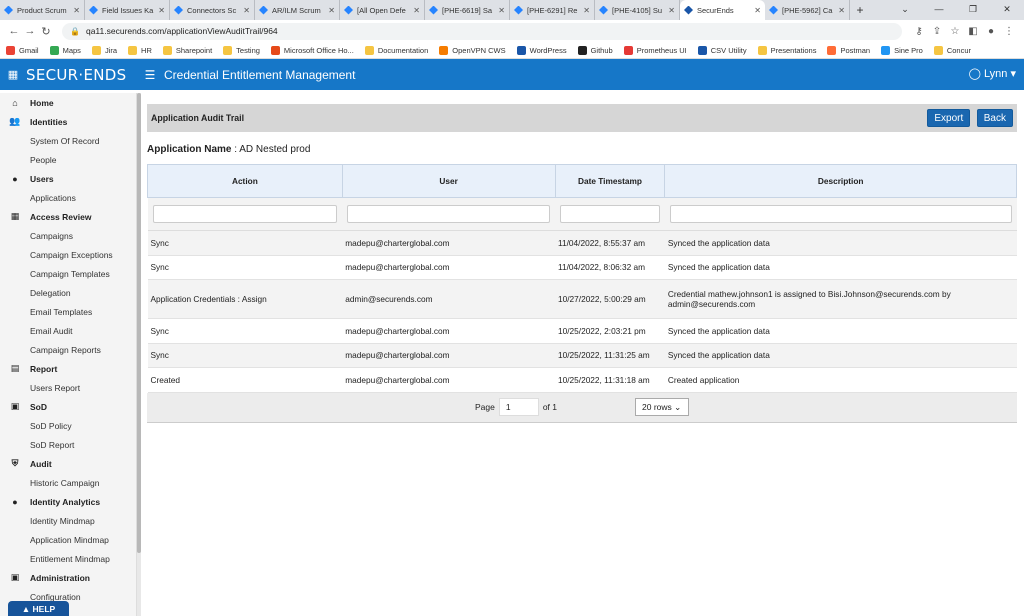 The image size is (1024, 616). Describe the element at coordinates (68, 197) in the screenshot. I see `sidebar-item-applications: Applications` at that location.